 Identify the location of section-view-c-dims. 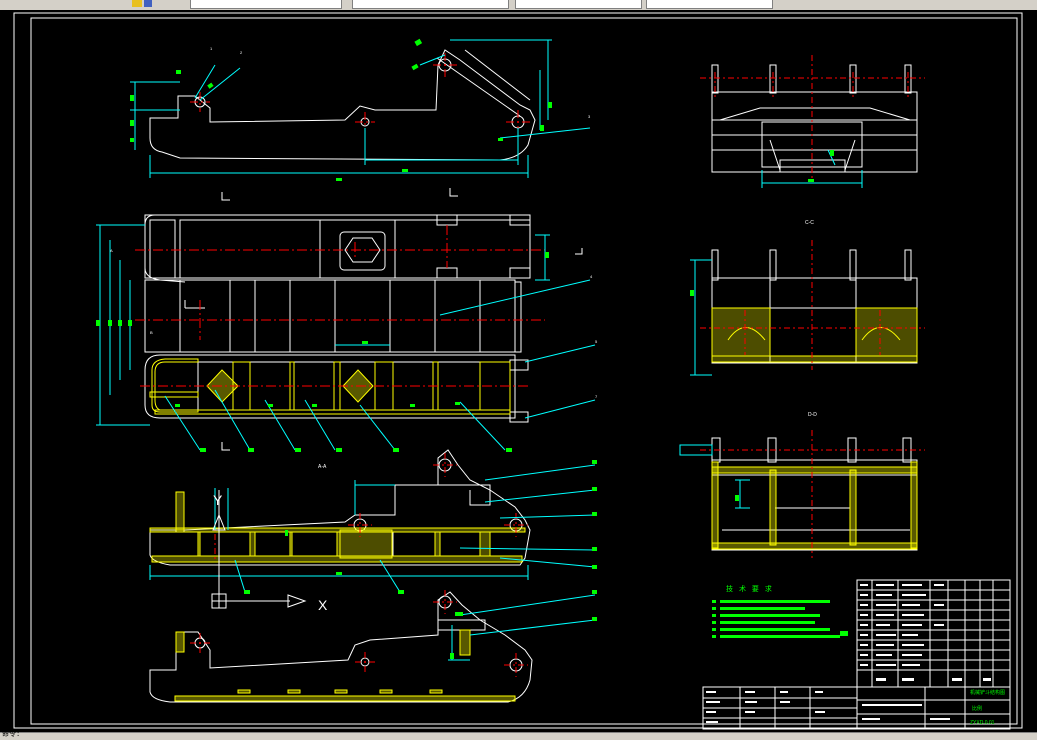
(701, 317).